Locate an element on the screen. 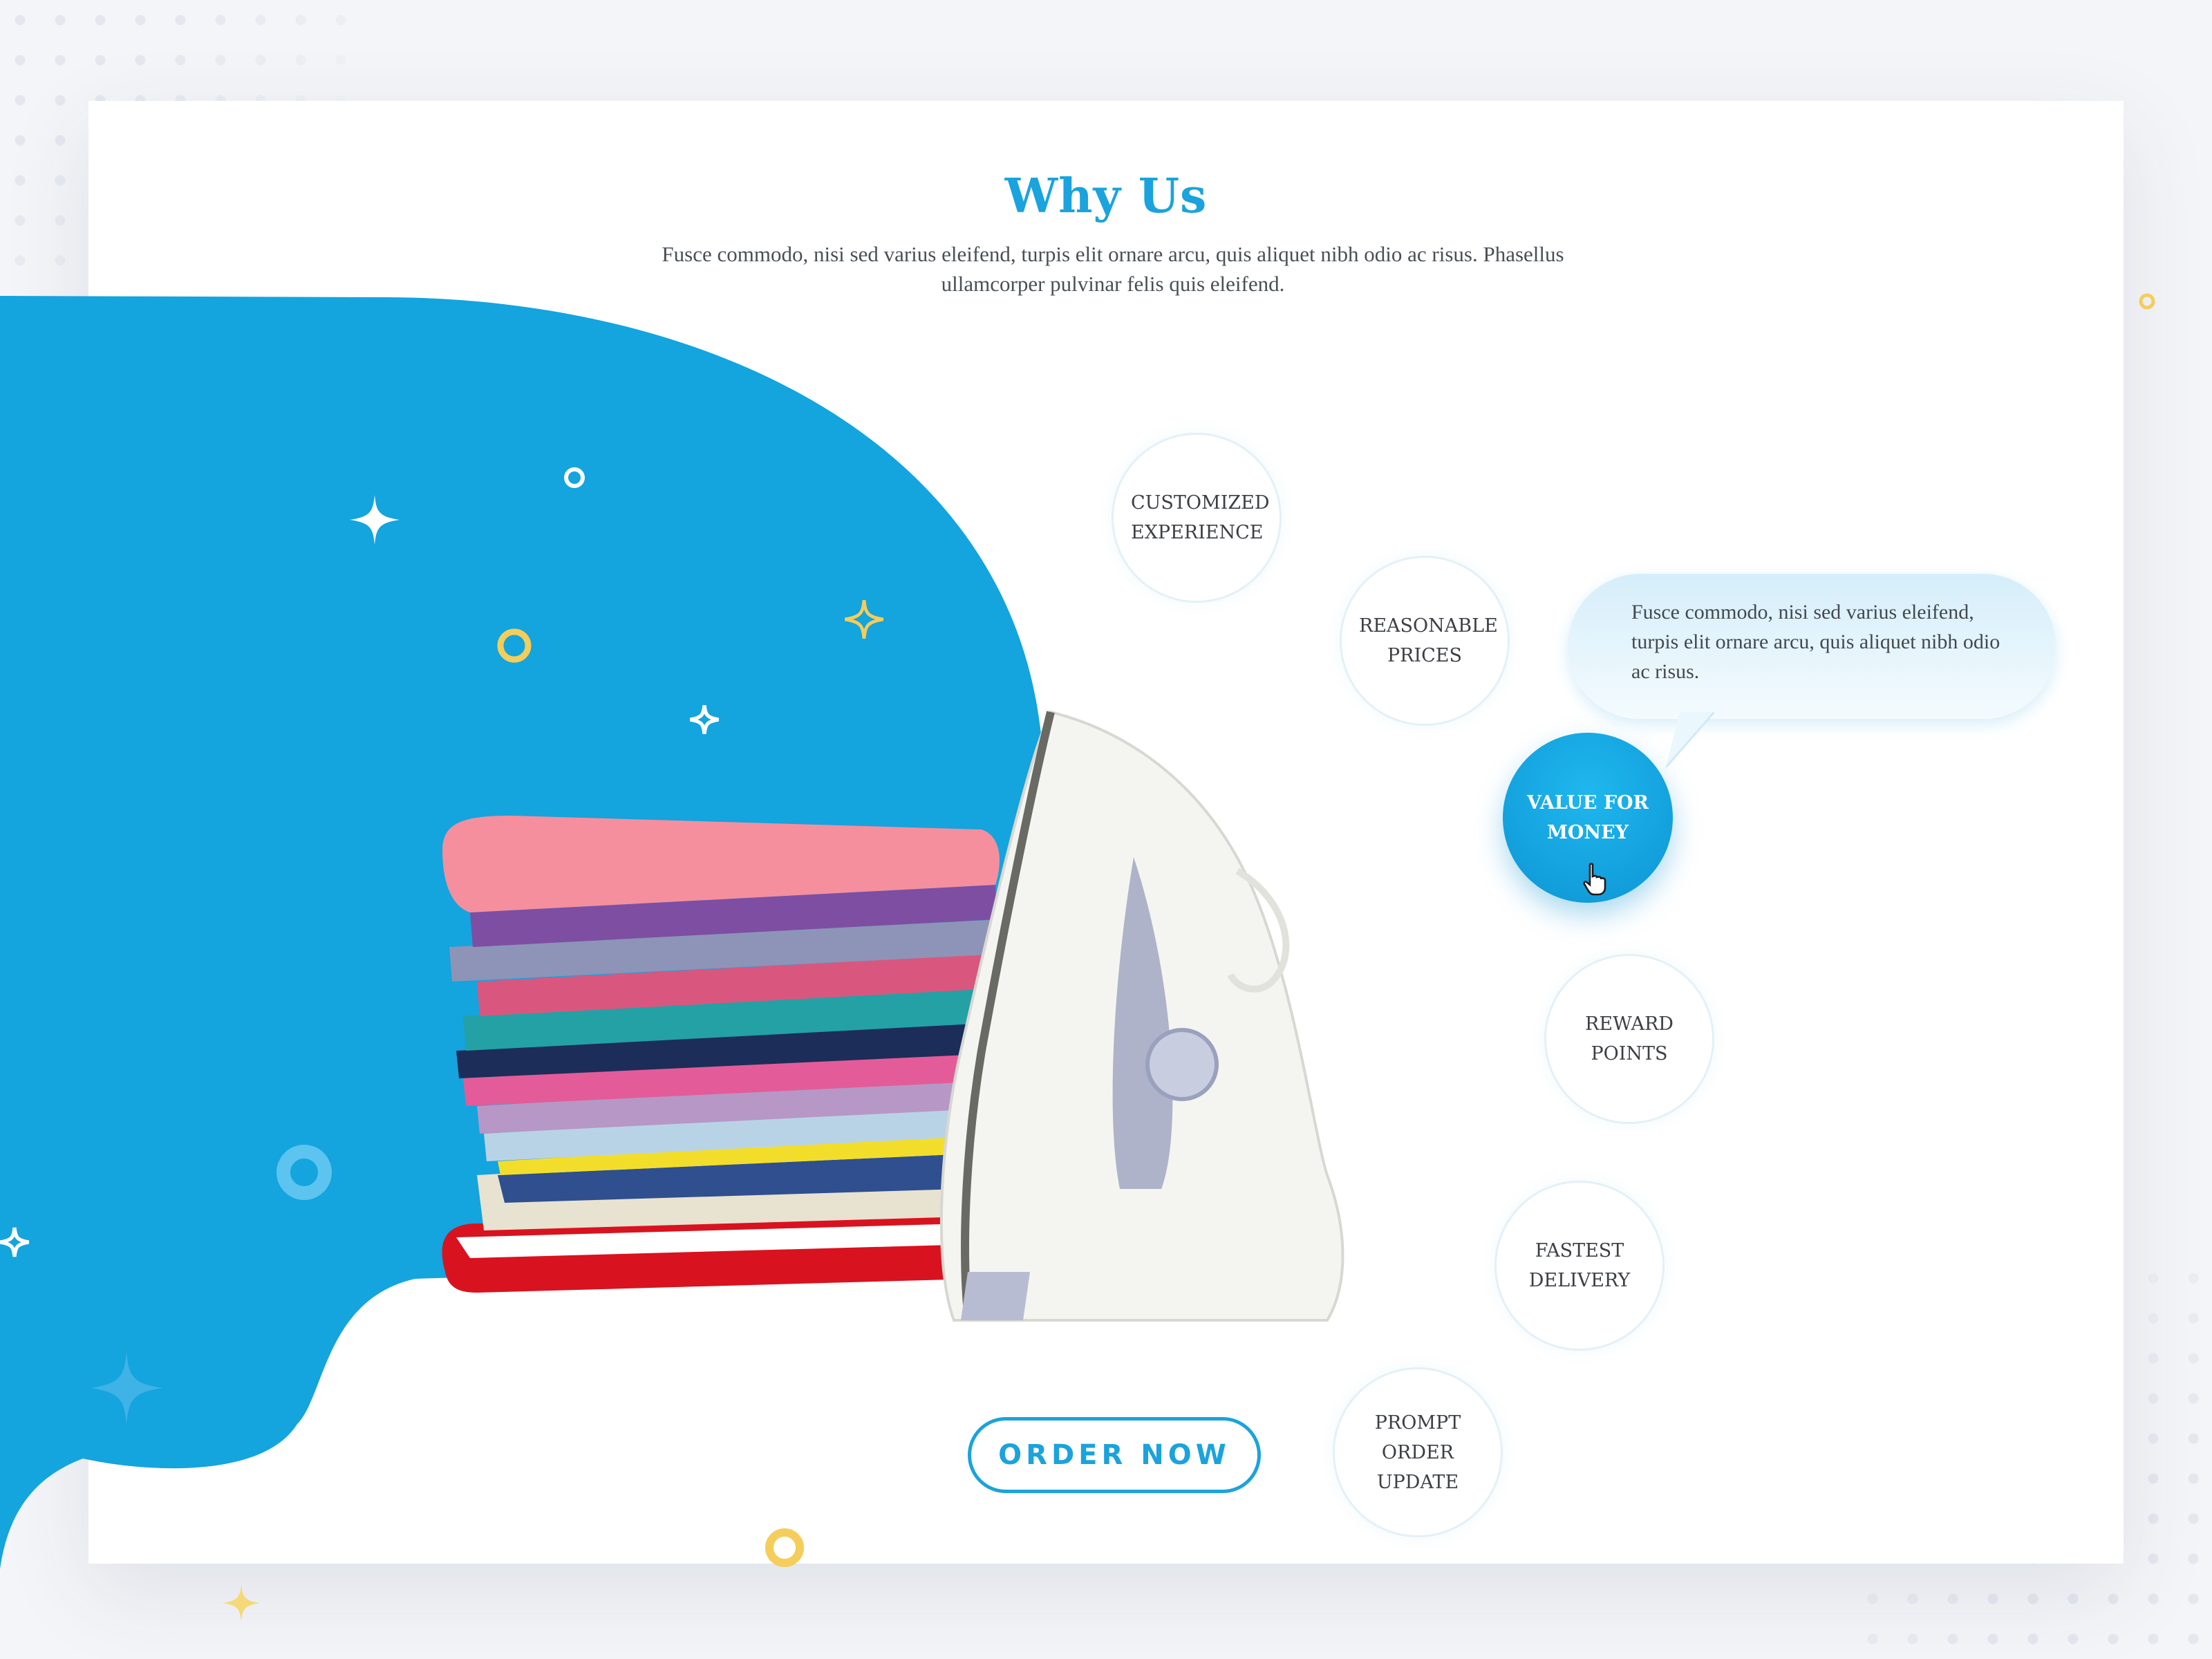 This screenshot has height=1659, width=2212. iron is located at coordinates (1141, 1016).